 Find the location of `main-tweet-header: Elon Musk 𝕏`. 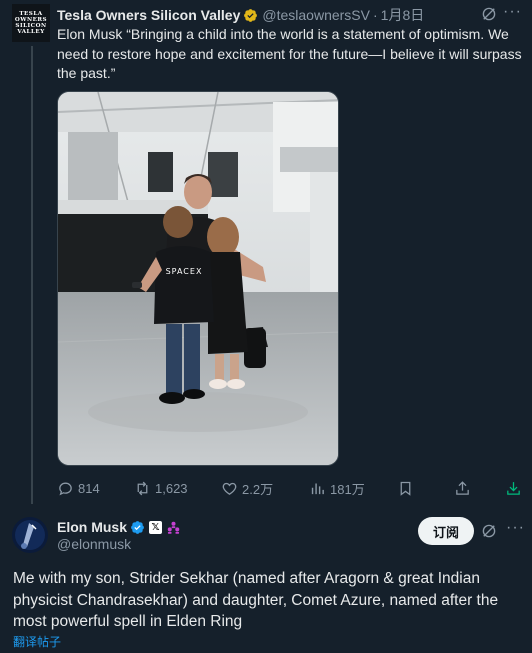

main-tweet-header: Elon Musk 𝕏 is located at coordinates (119, 527).